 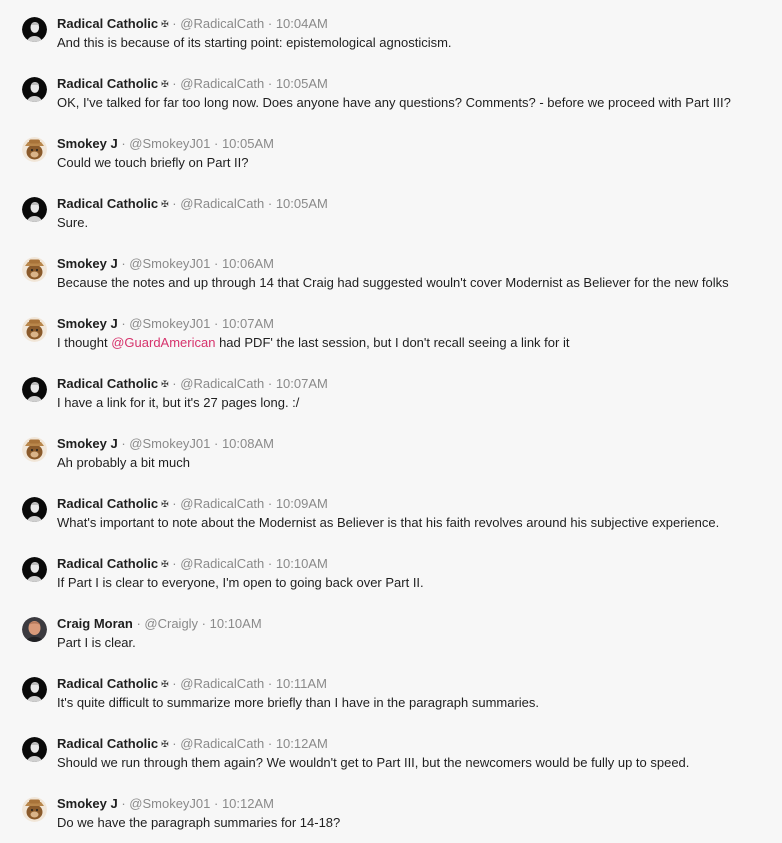 What do you see at coordinates (301, 503) in the screenshot?
I see `timestamp: 10:09AM` at bounding box center [301, 503].